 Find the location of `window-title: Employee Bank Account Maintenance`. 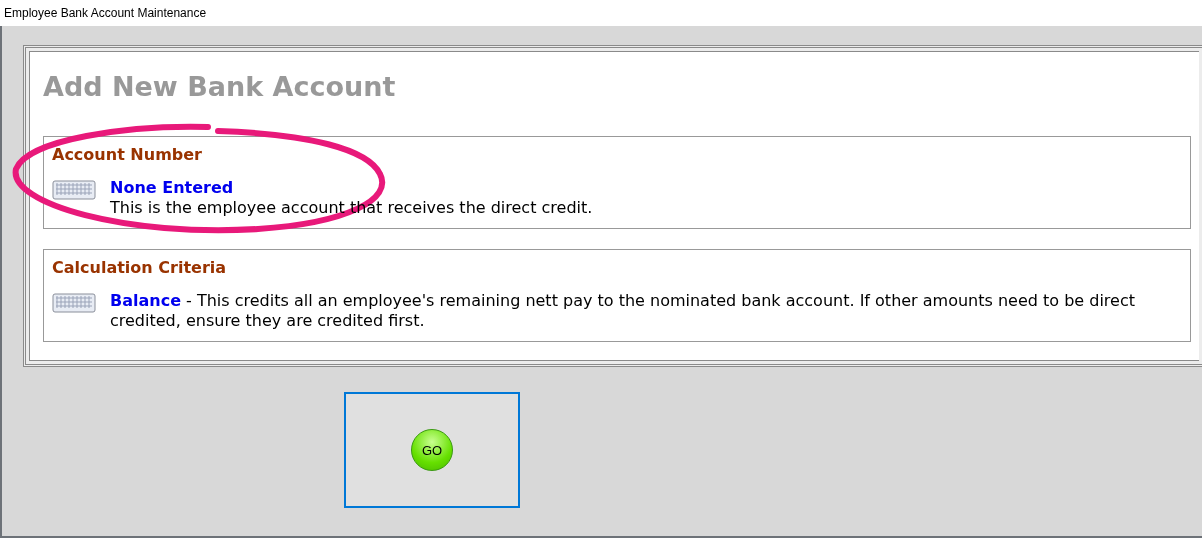

window-title: Employee Bank Account Maintenance is located at coordinates (105, 13).